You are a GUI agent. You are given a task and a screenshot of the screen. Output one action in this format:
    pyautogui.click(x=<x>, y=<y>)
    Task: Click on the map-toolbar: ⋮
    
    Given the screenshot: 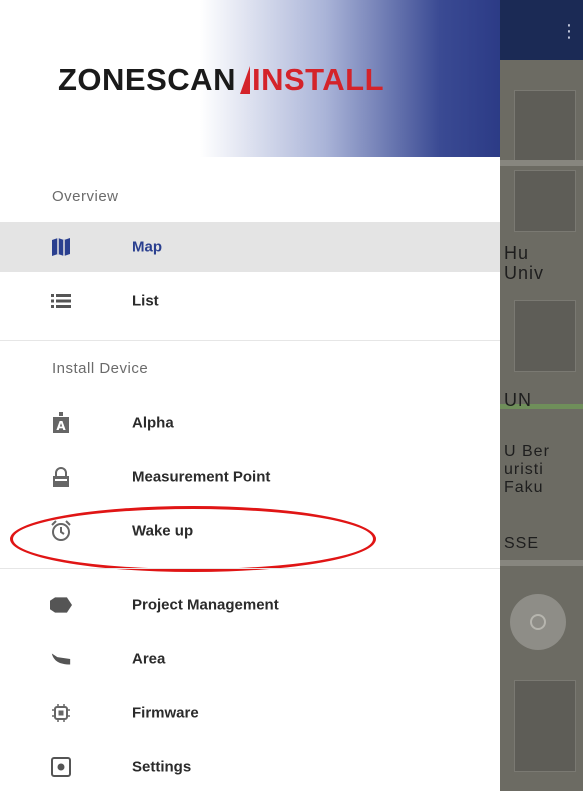 What is the action you would take?
    pyautogui.click(x=541, y=30)
    